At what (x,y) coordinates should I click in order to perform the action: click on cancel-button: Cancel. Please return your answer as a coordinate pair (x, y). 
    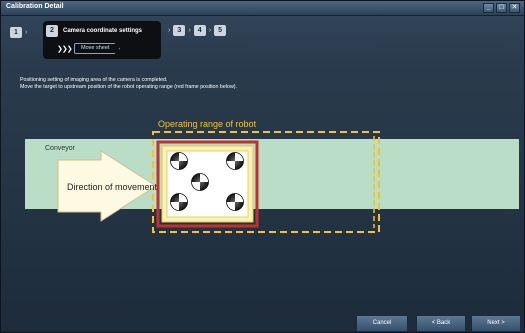
    Looking at the image, I should click on (382, 323).